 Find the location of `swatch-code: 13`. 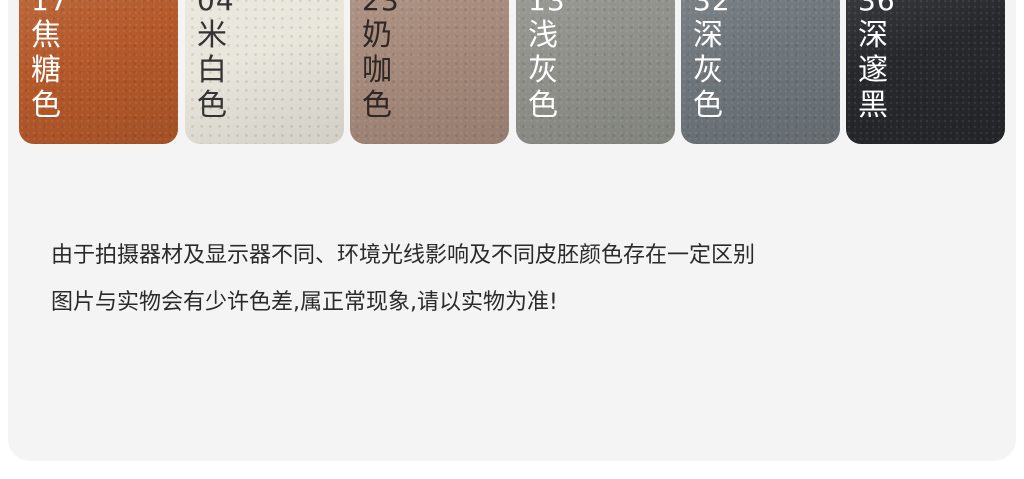

swatch-code: 13 is located at coordinates (547, 8).